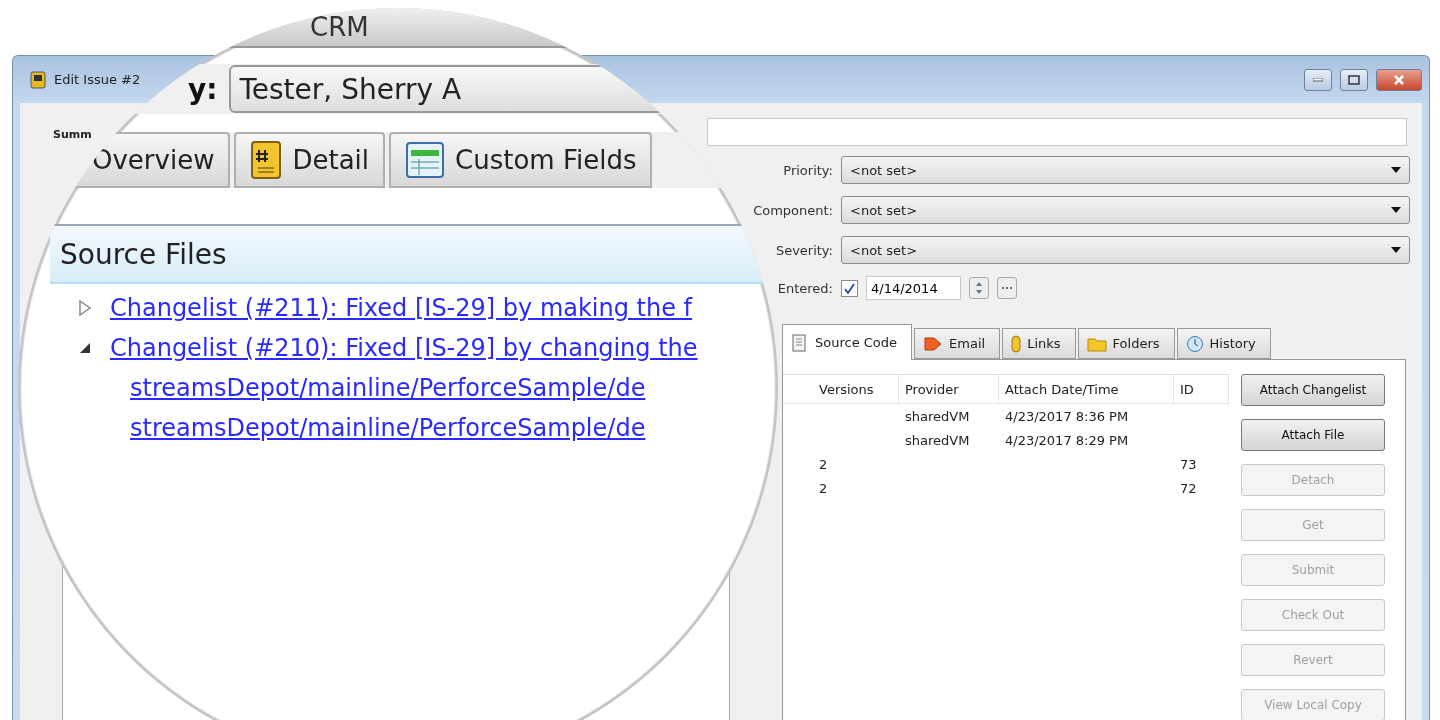 The image size is (1440, 720). What do you see at coordinates (856, 389) in the screenshot?
I see `column-header: Versions` at bounding box center [856, 389].